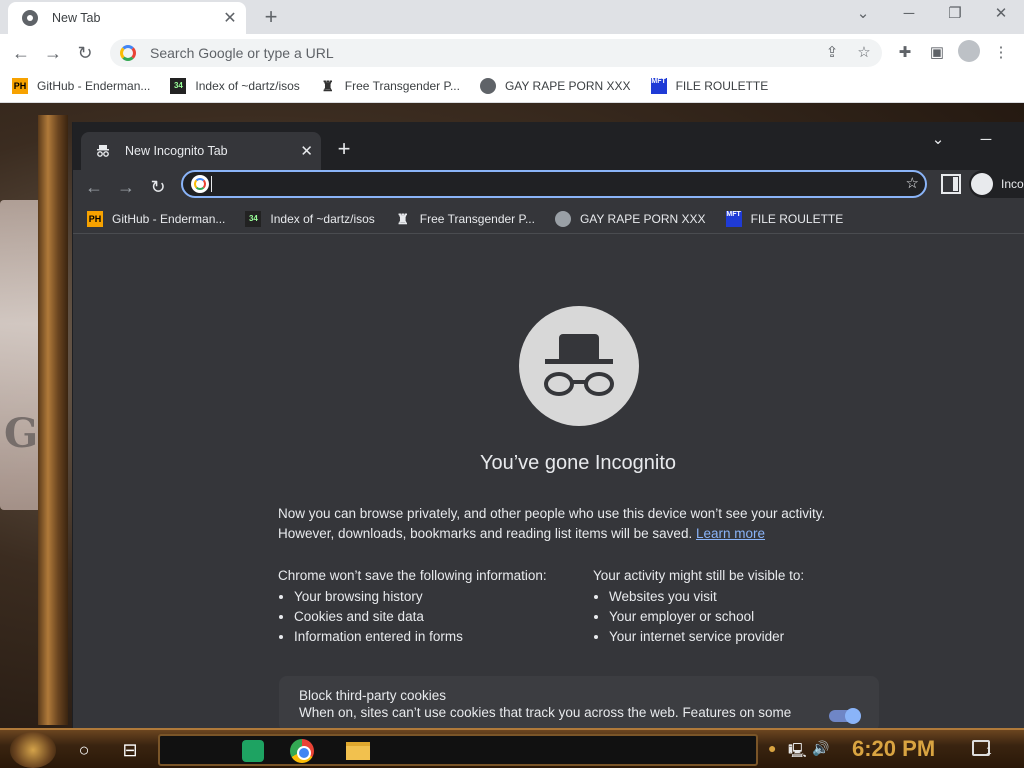  I want to click on tab-new-tab: New Tab ✕, so click(127, 18).